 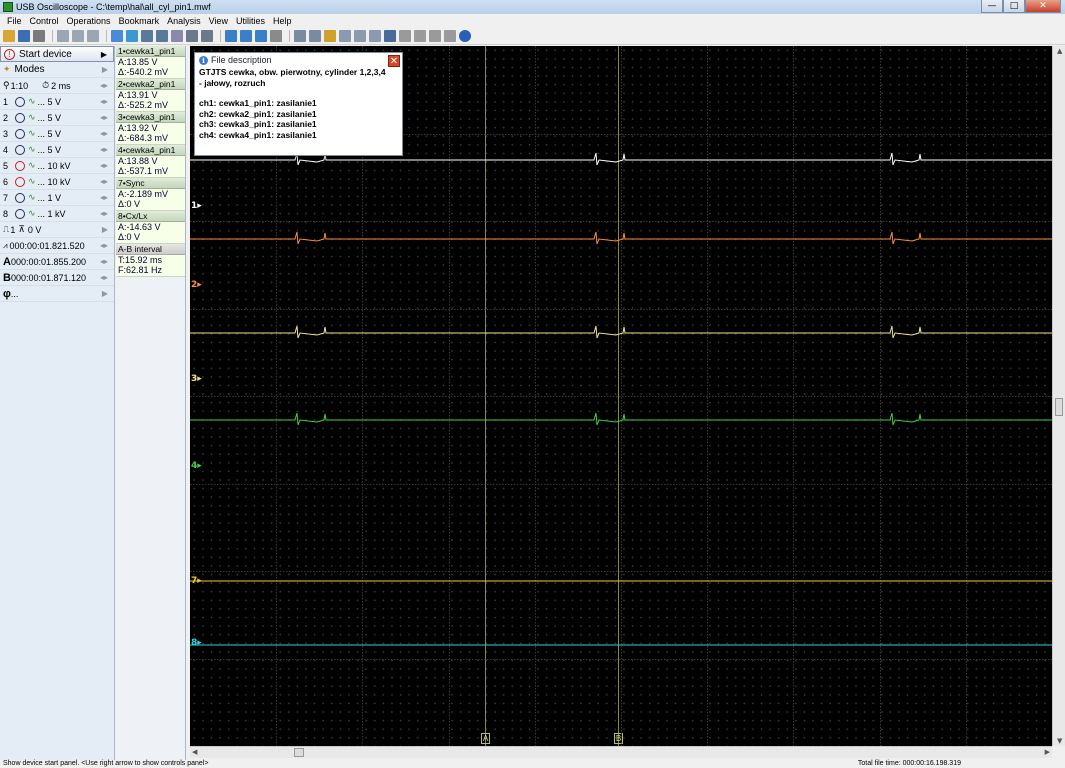 What do you see at coordinates (57, 86) in the screenshot?
I see `zoom-timebase-row: ⚲ 1:10 ⏱ 2 ms ◂▸` at bounding box center [57, 86].